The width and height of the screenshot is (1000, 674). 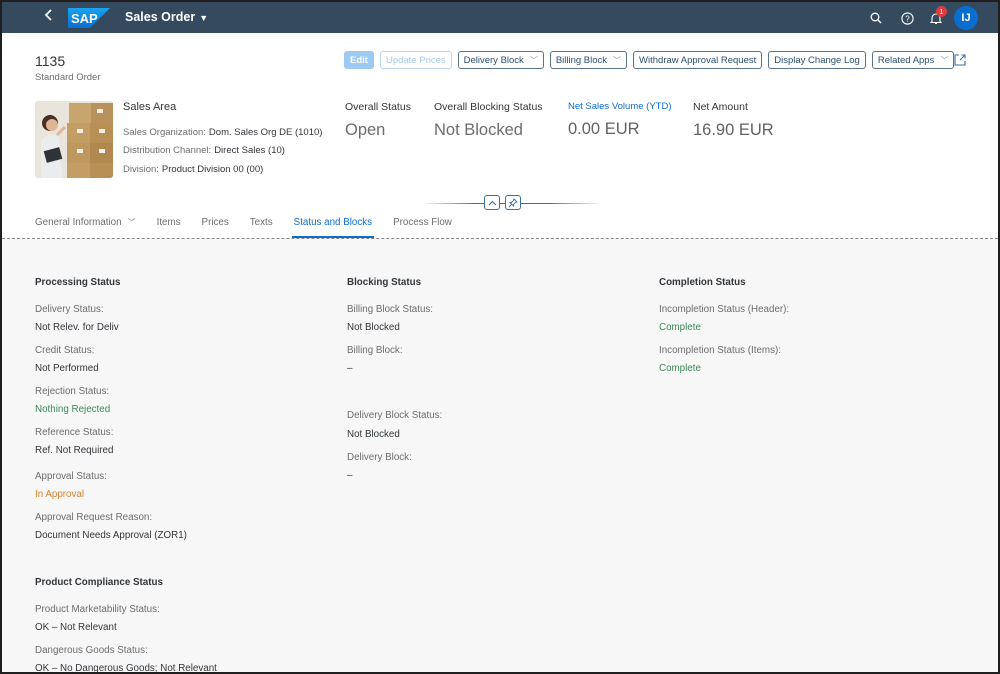 I want to click on field-value: Document Needs Approval (ZOR1), so click(x=111, y=535).